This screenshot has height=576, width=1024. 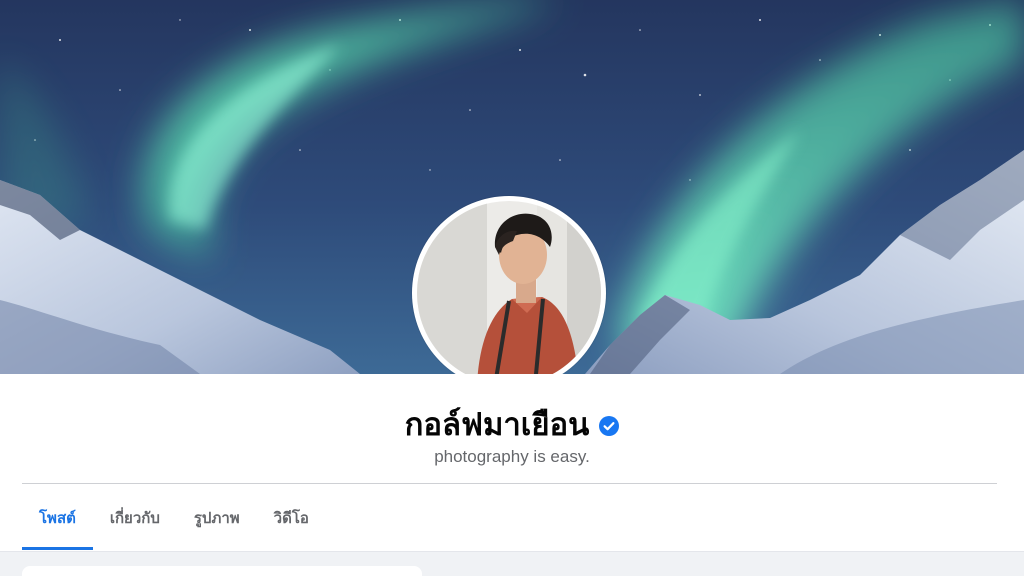 I want to click on tab-videos: วิดีโอ, so click(x=291, y=518).